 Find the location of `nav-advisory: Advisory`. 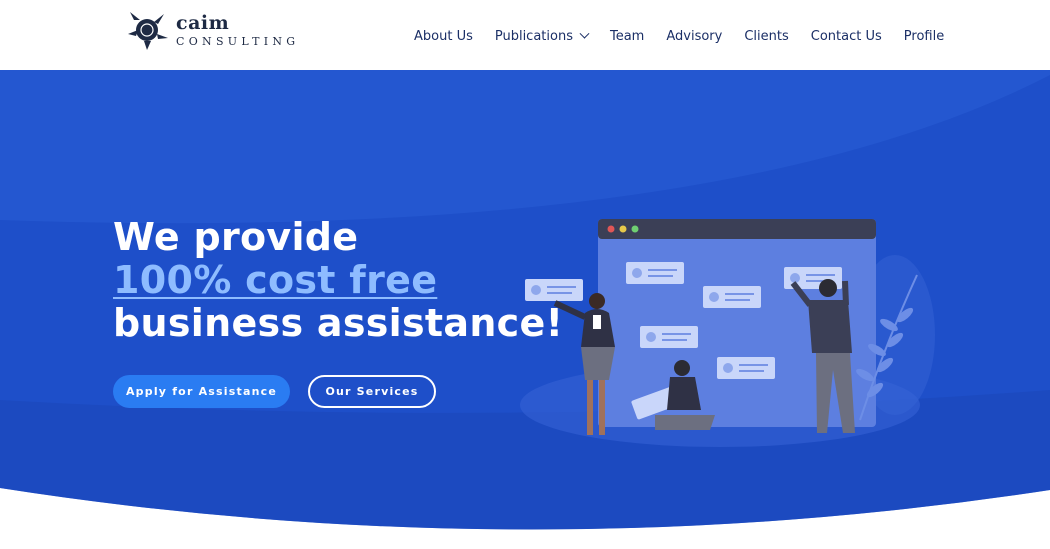

nav-advisory: Advisory is located at coordinates (694, 36).